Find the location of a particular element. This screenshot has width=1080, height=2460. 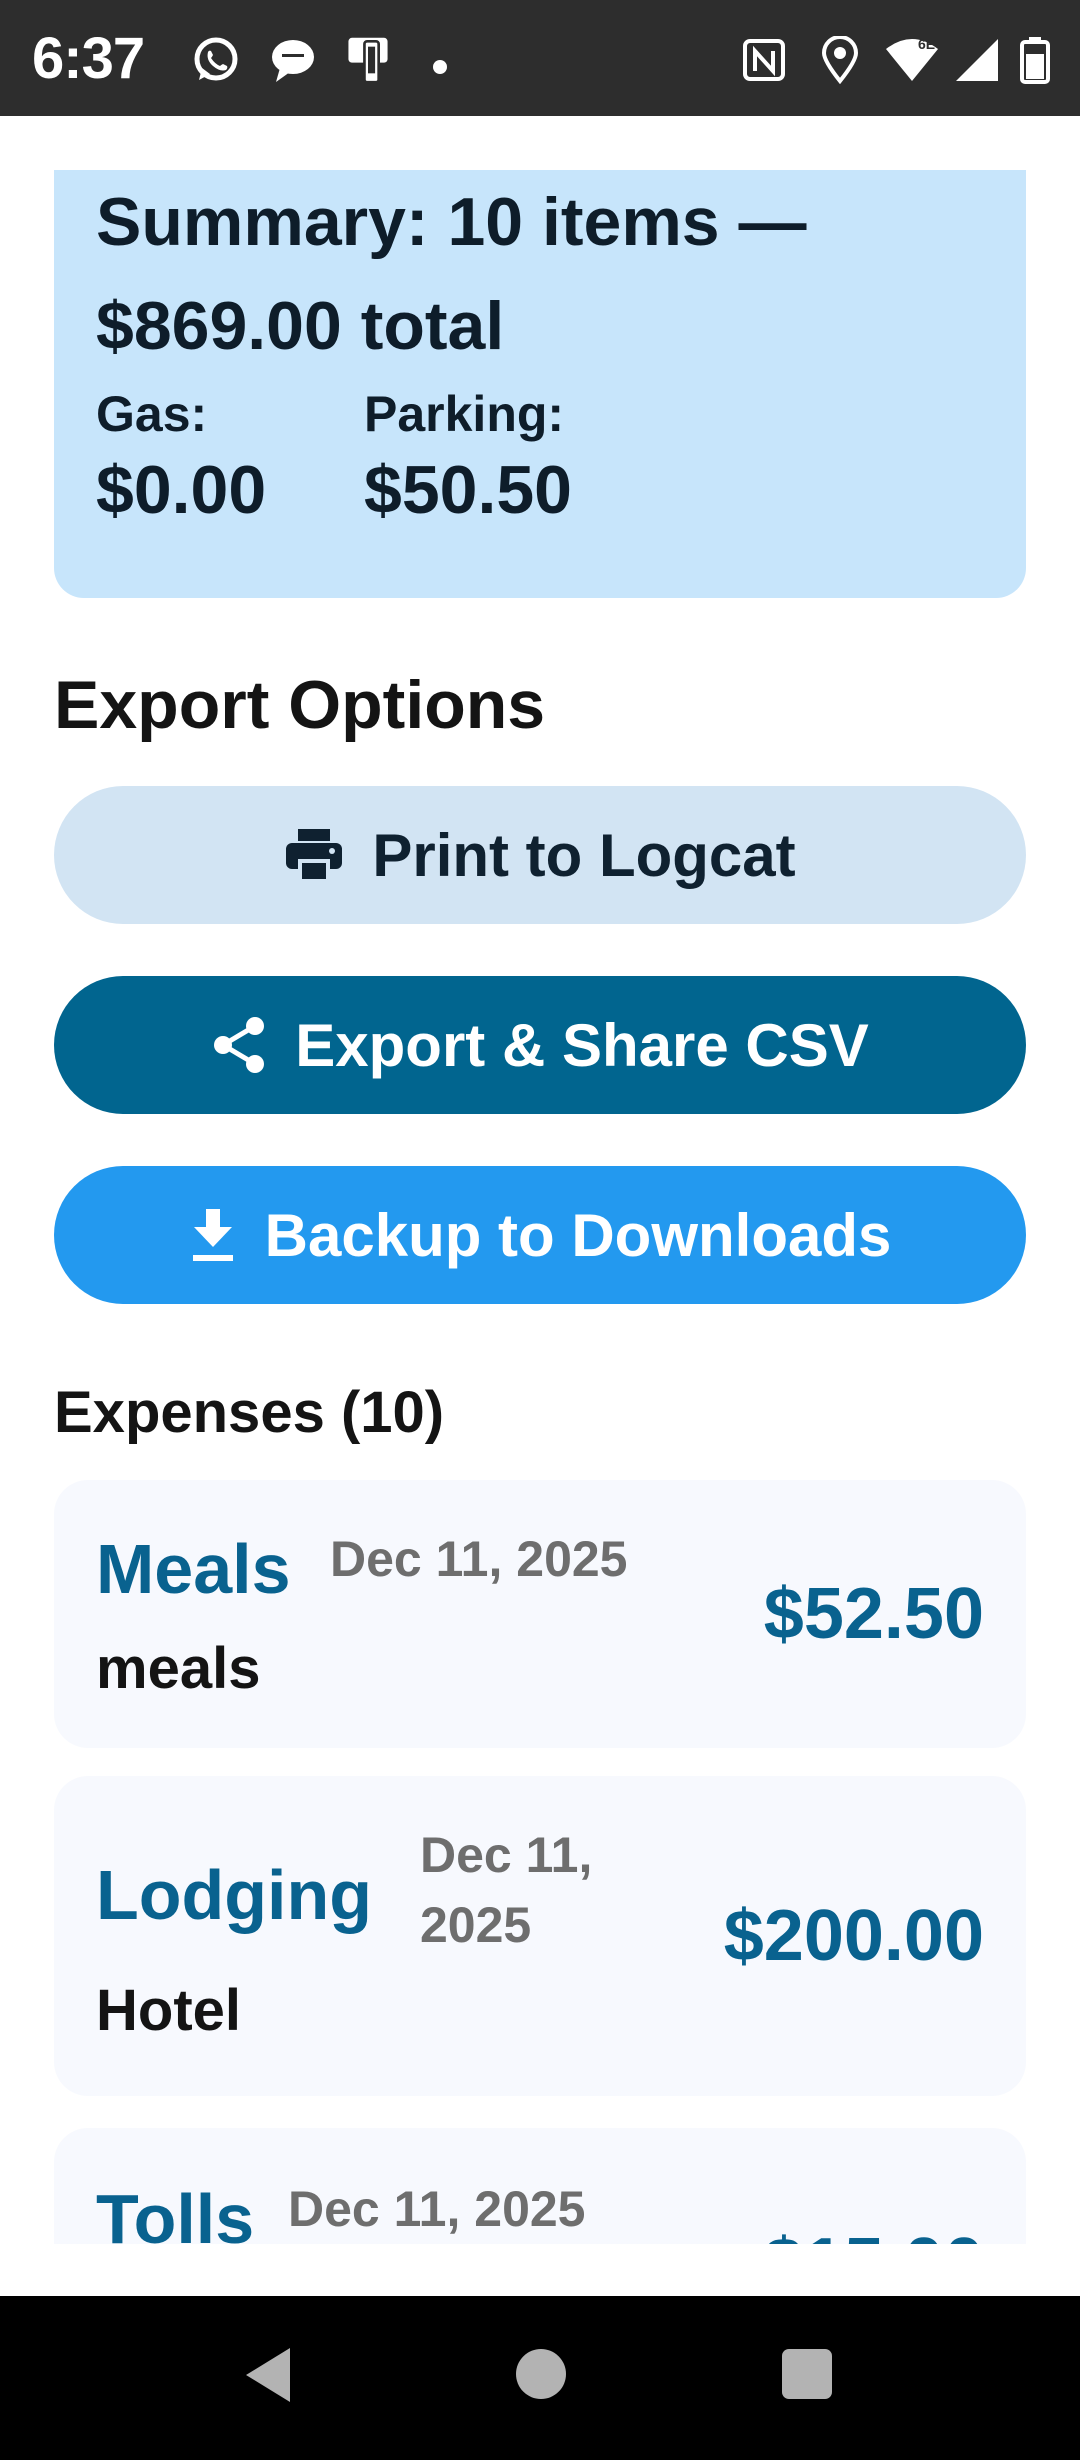

export-share-csv-button: Export & Share CSV is located at coordinates (540, 1045).